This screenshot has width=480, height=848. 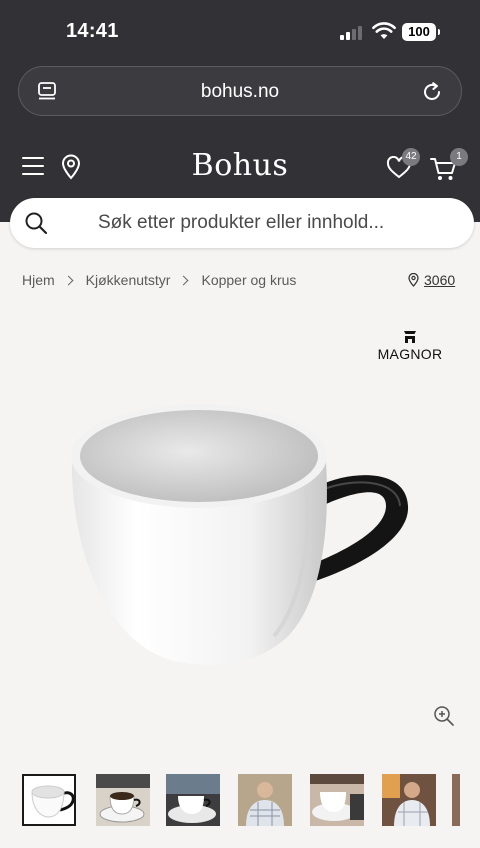 What do you see at coordinates (240, 32) in the screenshot?
I see `status-bar: 14:41 100` at bounding box center [240, 32].